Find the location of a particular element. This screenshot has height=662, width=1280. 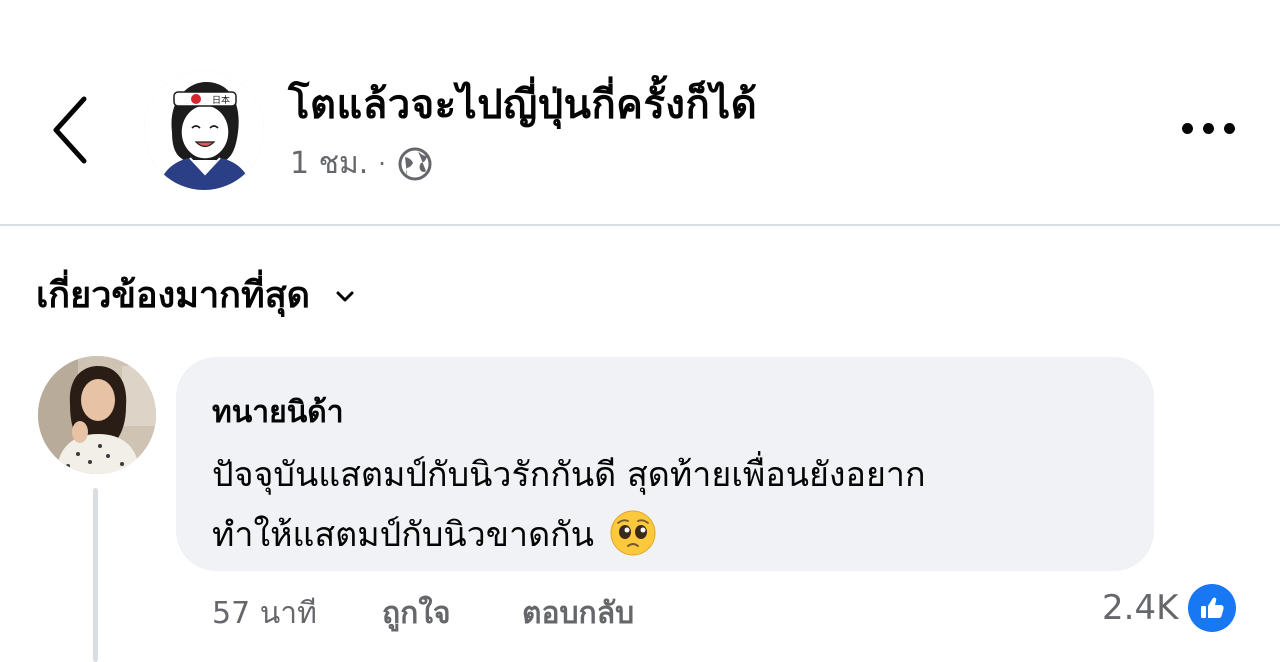

reply-button: ตอบกลับ is located at coordinates (578, 613).